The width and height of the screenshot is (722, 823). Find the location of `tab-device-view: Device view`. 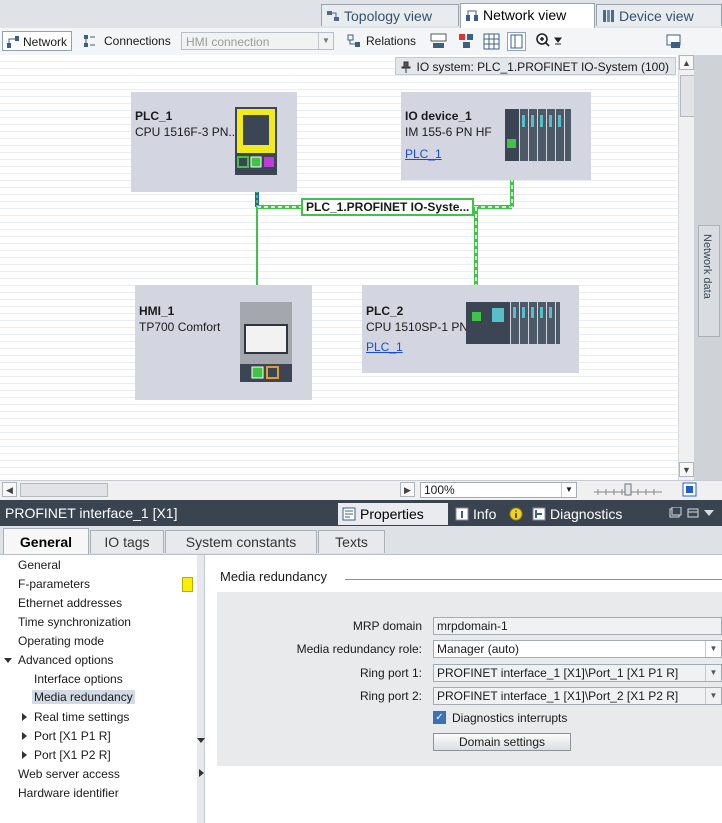

tab-device-view: Device view is located at coordinates (659, 15).